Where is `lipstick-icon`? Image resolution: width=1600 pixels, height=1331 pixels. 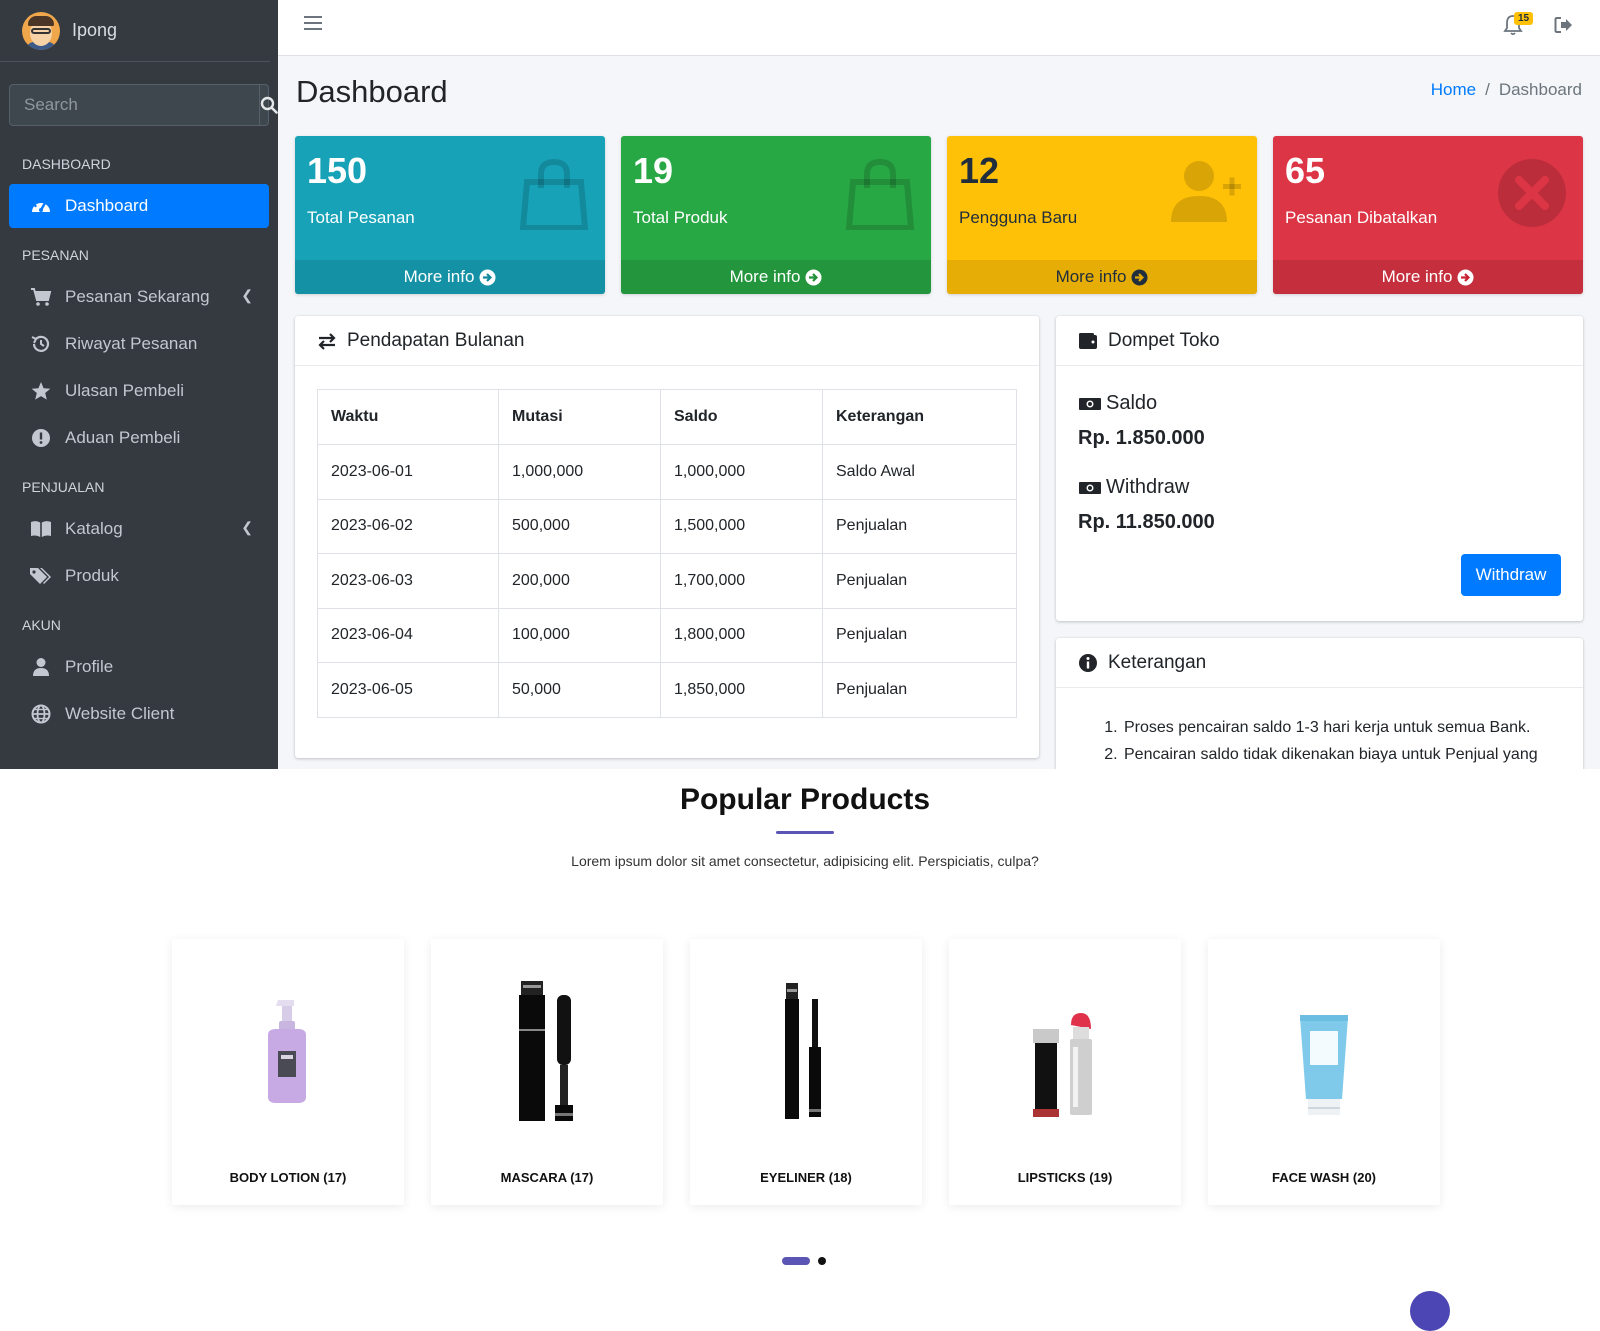 lipstick-icon is located at coordinates (1062, 1065).